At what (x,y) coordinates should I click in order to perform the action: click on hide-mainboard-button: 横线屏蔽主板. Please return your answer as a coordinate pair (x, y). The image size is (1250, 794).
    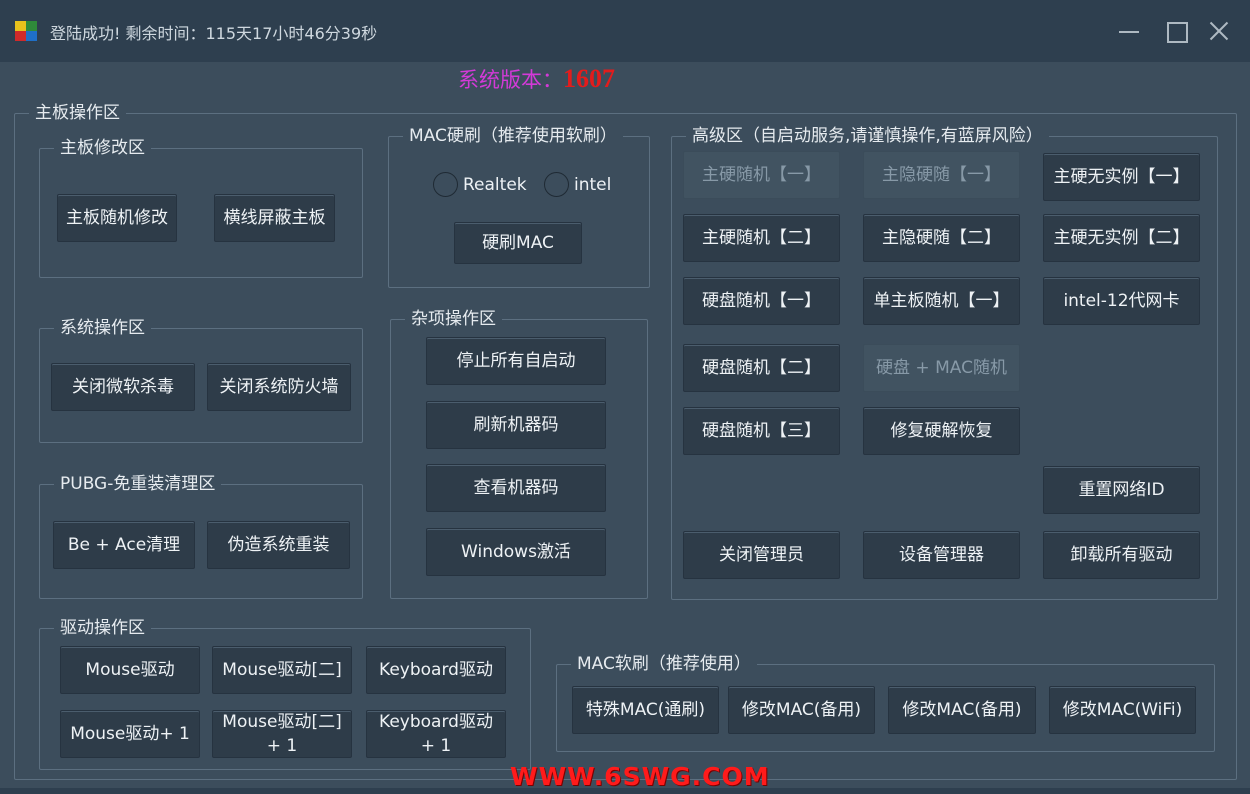
    Looking at the image, I should click on (274, 218).